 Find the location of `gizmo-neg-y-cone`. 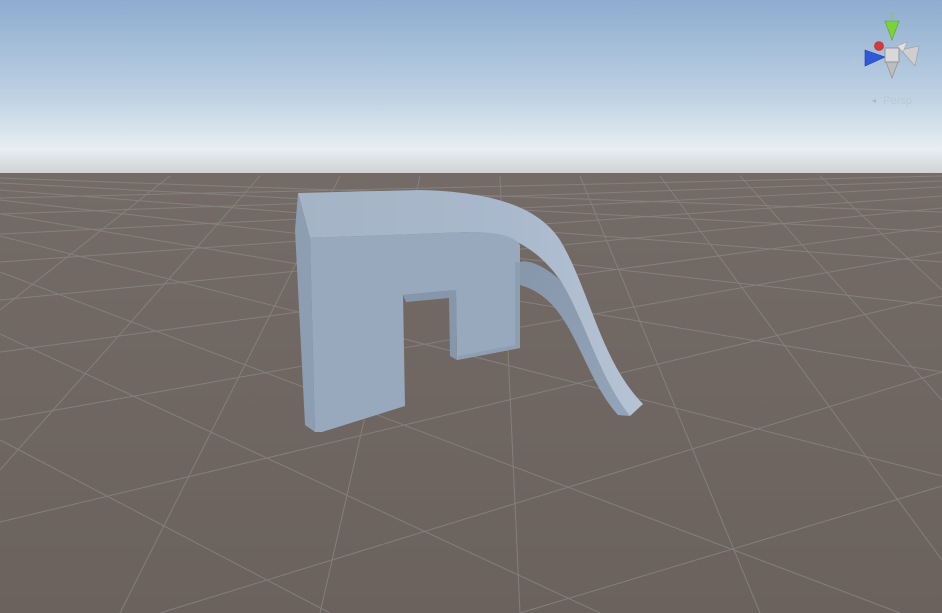

gizmo-neg-y-cone is located at coordinates (892, 70).